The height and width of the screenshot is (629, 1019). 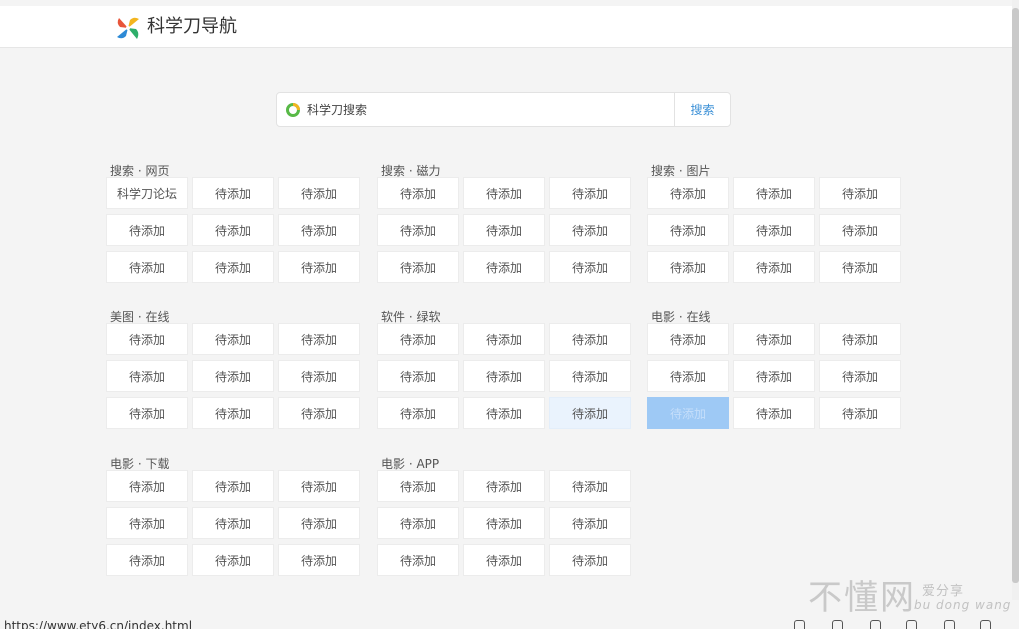 I want to click on link-tile-hovered: 待添加, so click(x=590, y=413).